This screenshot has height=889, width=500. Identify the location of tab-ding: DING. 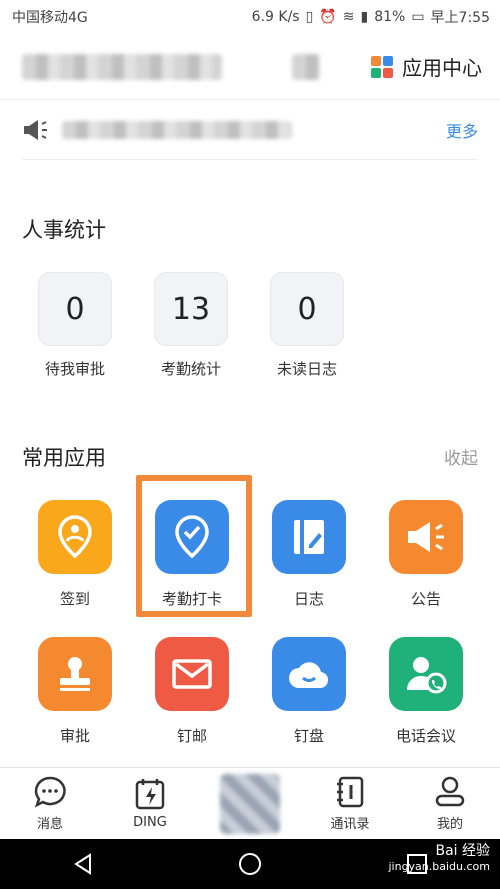
(150, 803).